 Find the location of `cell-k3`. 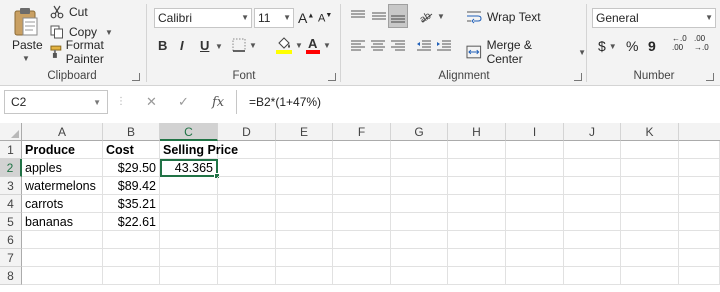

cell-k3 is located at coordinates (650, 186).